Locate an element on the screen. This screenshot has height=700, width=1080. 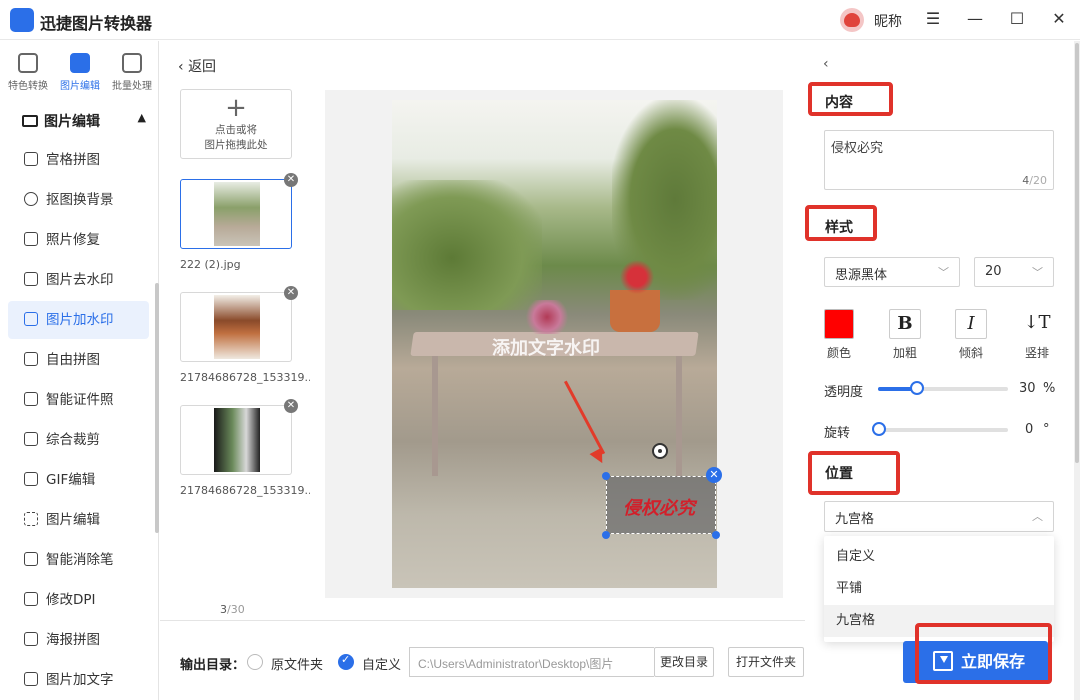
radio-custom-label: 自定义 is located at coordinates (382, 665).